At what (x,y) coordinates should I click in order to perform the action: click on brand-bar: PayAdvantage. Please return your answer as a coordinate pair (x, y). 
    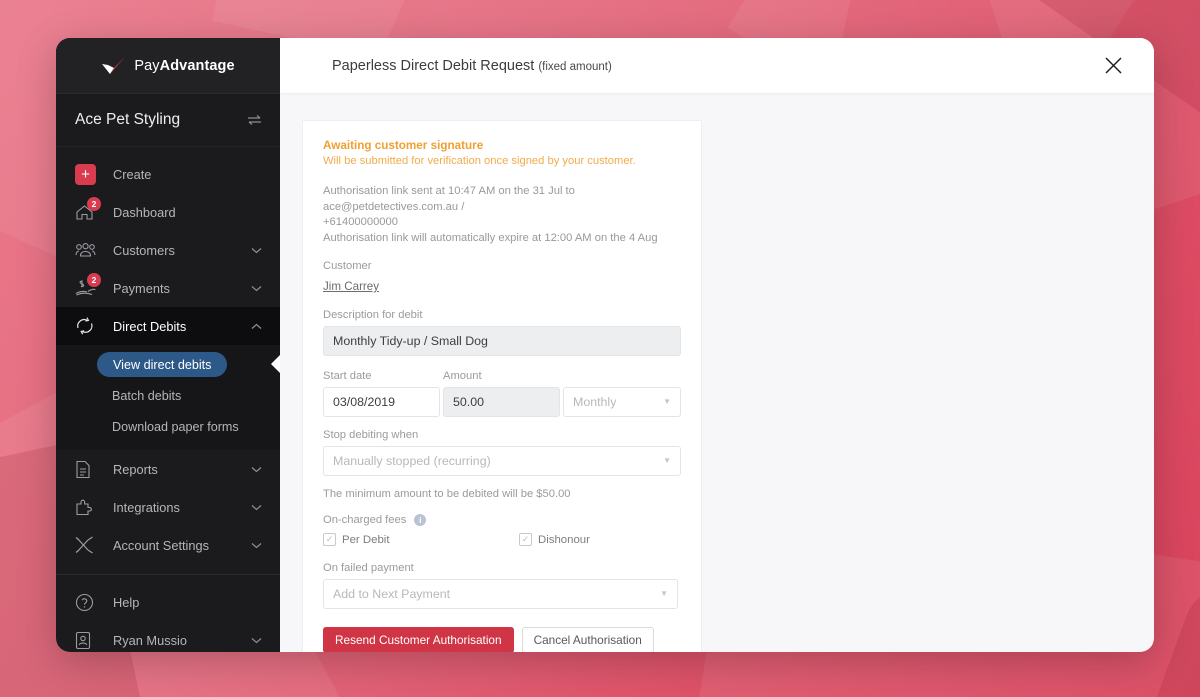
    Looking at the image, I should click on (168, 66).